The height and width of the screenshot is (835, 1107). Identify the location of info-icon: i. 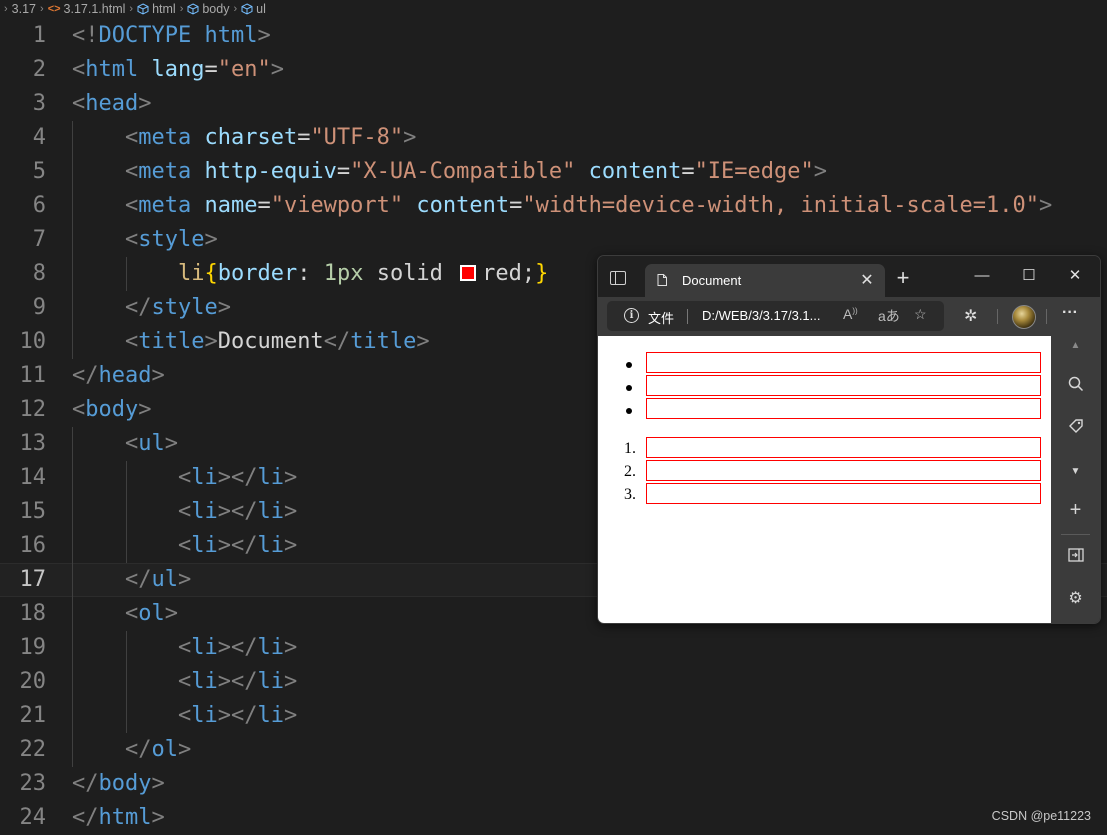
(631, 315).